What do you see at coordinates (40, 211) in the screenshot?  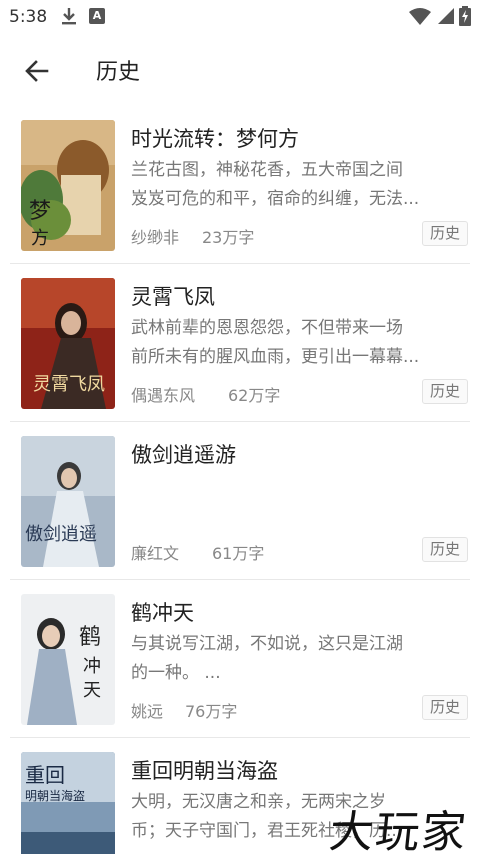 I see `svg-text: 梦` at bounding box center [40, 211].